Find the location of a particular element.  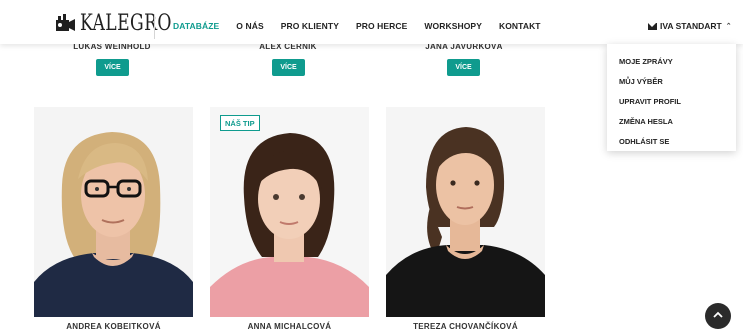

nav-item-pro-herce: PRO HERCE is located at coordinates (381, 26).